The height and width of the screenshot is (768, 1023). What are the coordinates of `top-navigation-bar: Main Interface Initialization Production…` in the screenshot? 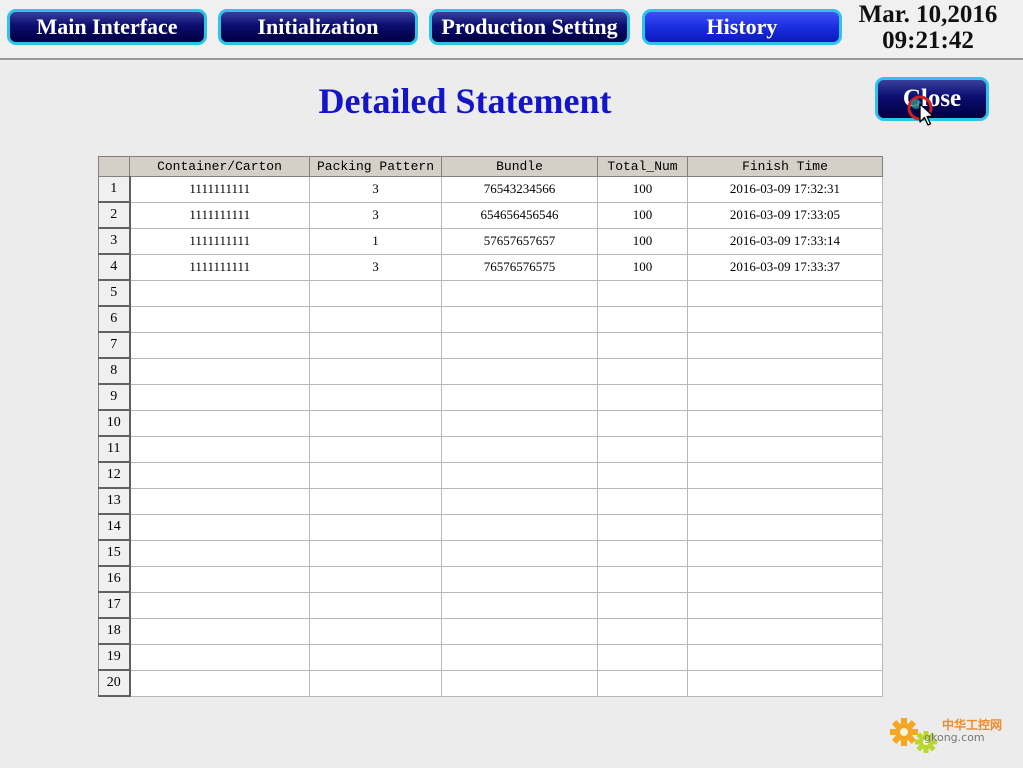 It's located at (511, 30).